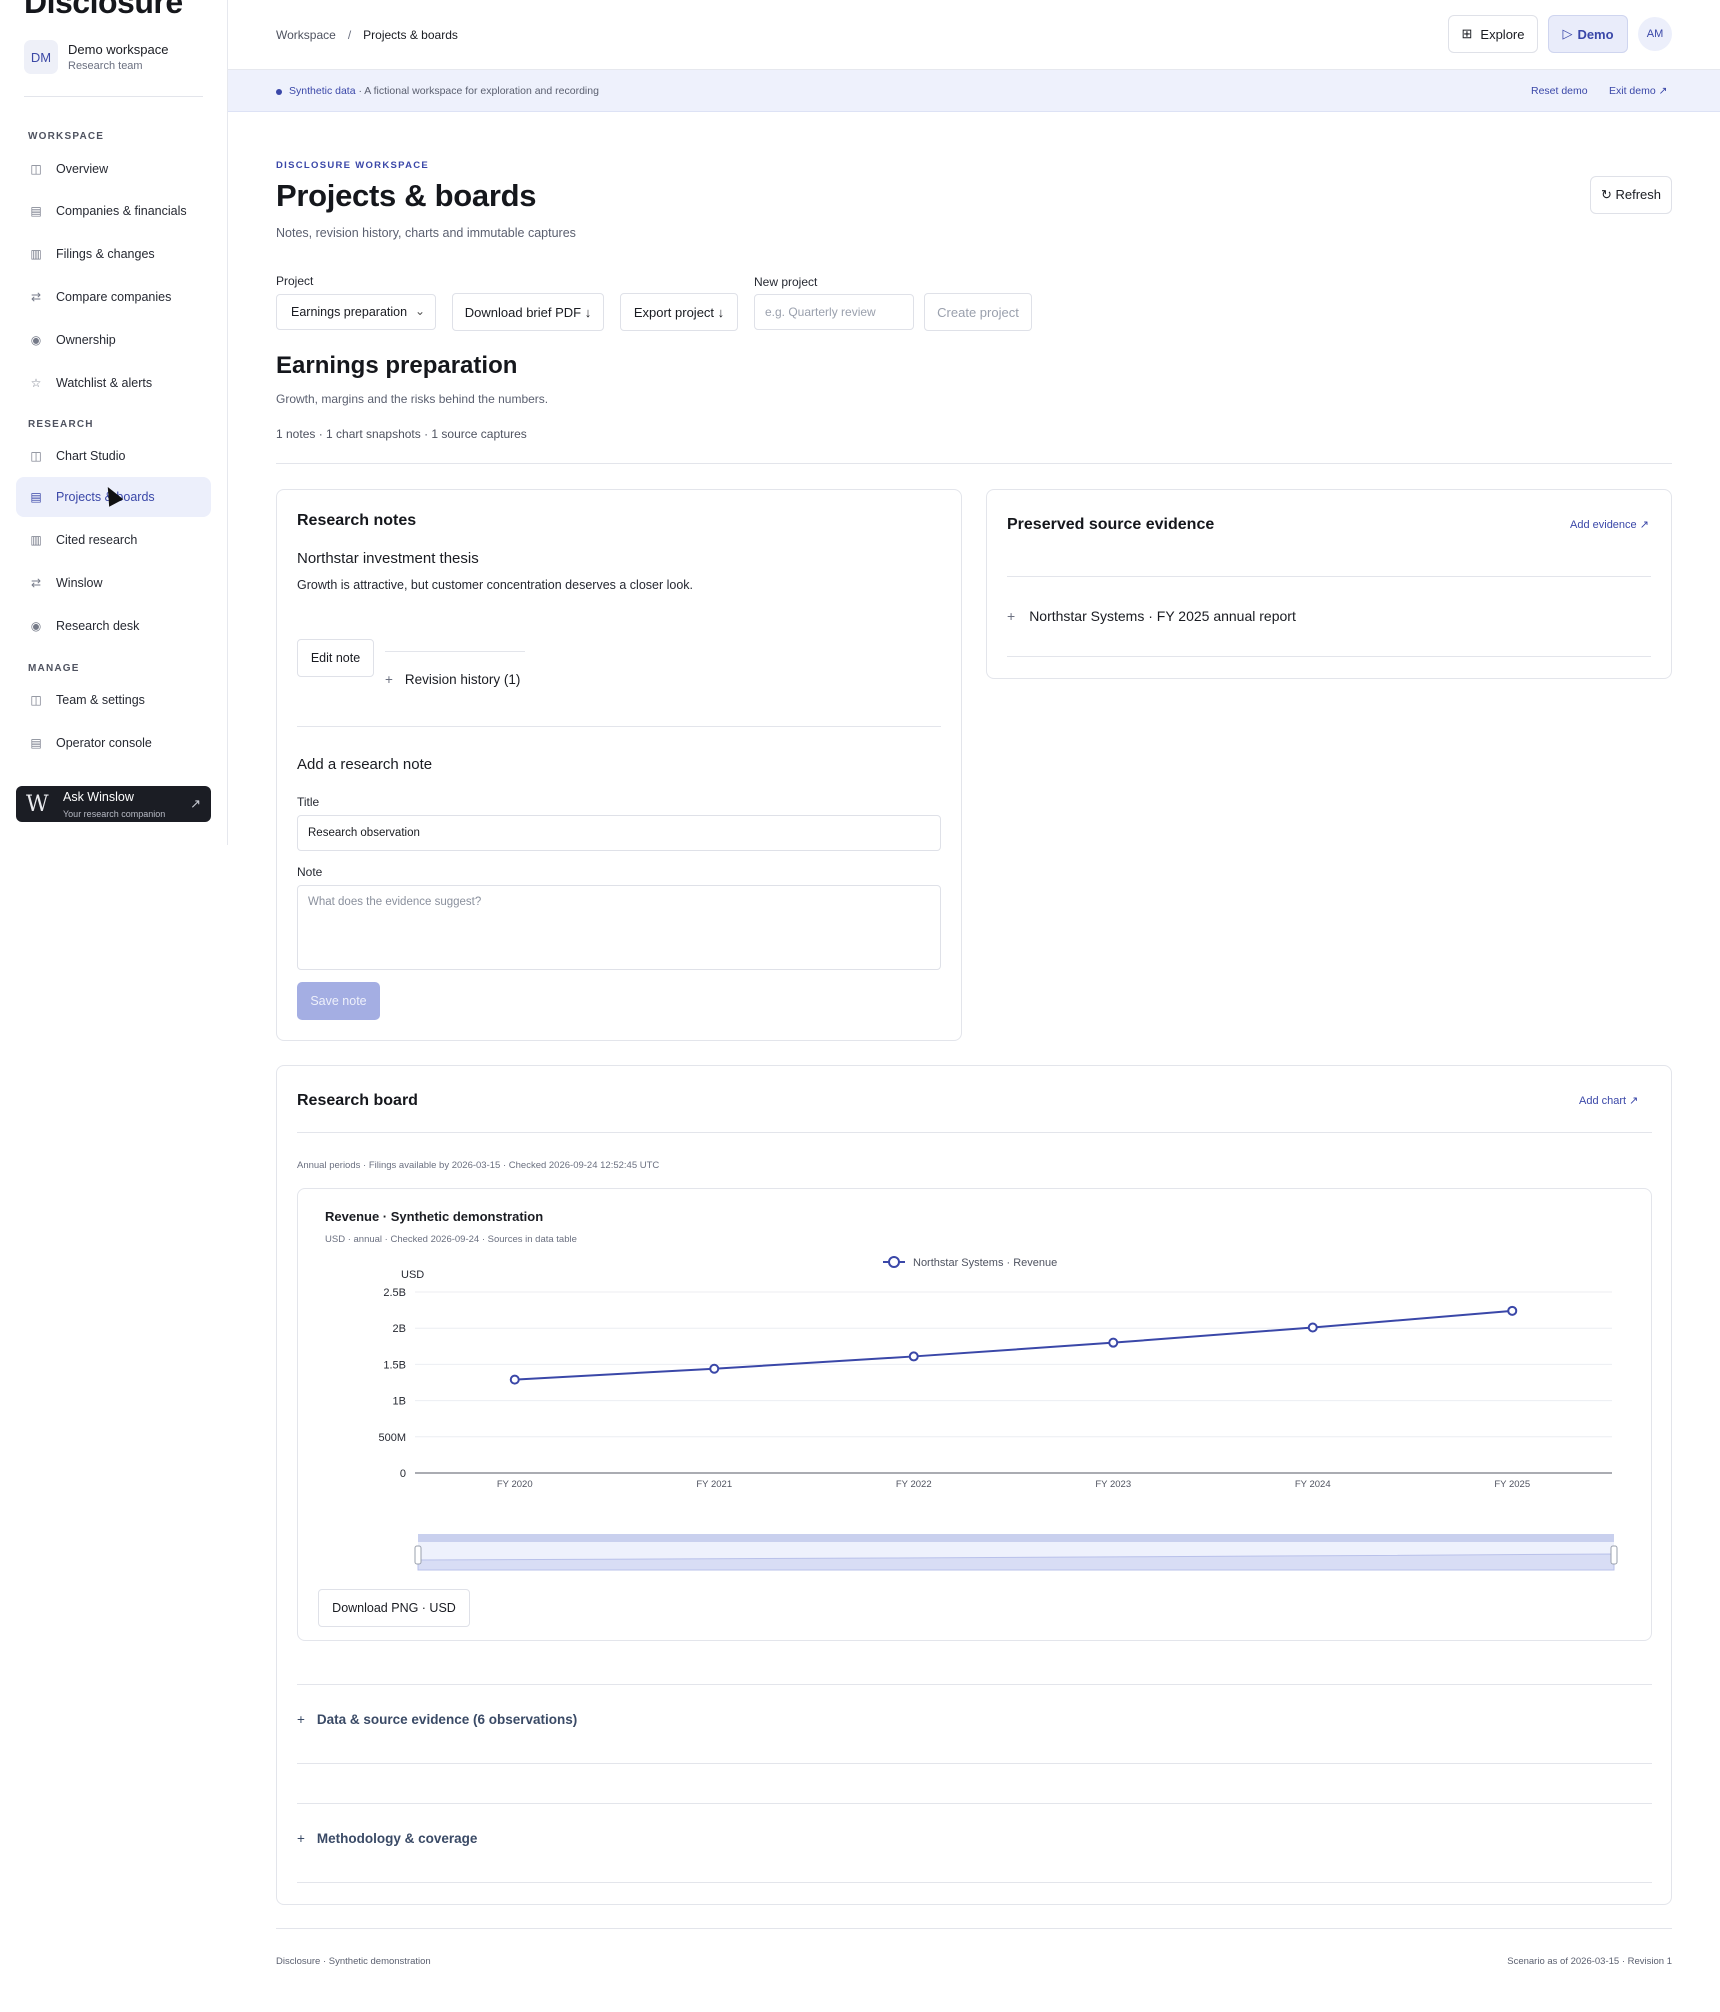  Describe the element at coordinates (462, 679) in the screenshot. I see `revision-history-label: Revision history (1)` at that location.